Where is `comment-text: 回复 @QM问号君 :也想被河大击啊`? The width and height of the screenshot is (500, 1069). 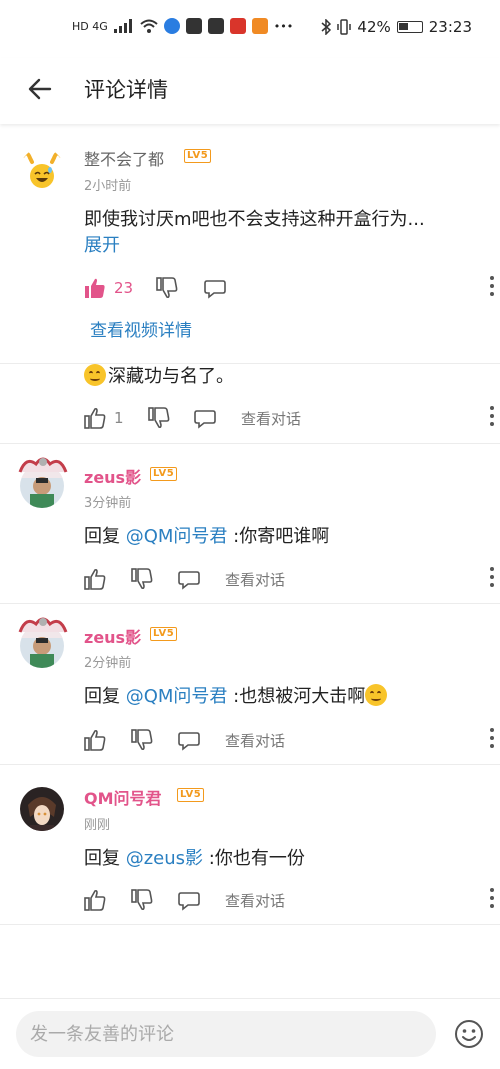 comment-text: 回复 @QM问号君 :也想被河大击啊 is located at coordinates (284, 697).